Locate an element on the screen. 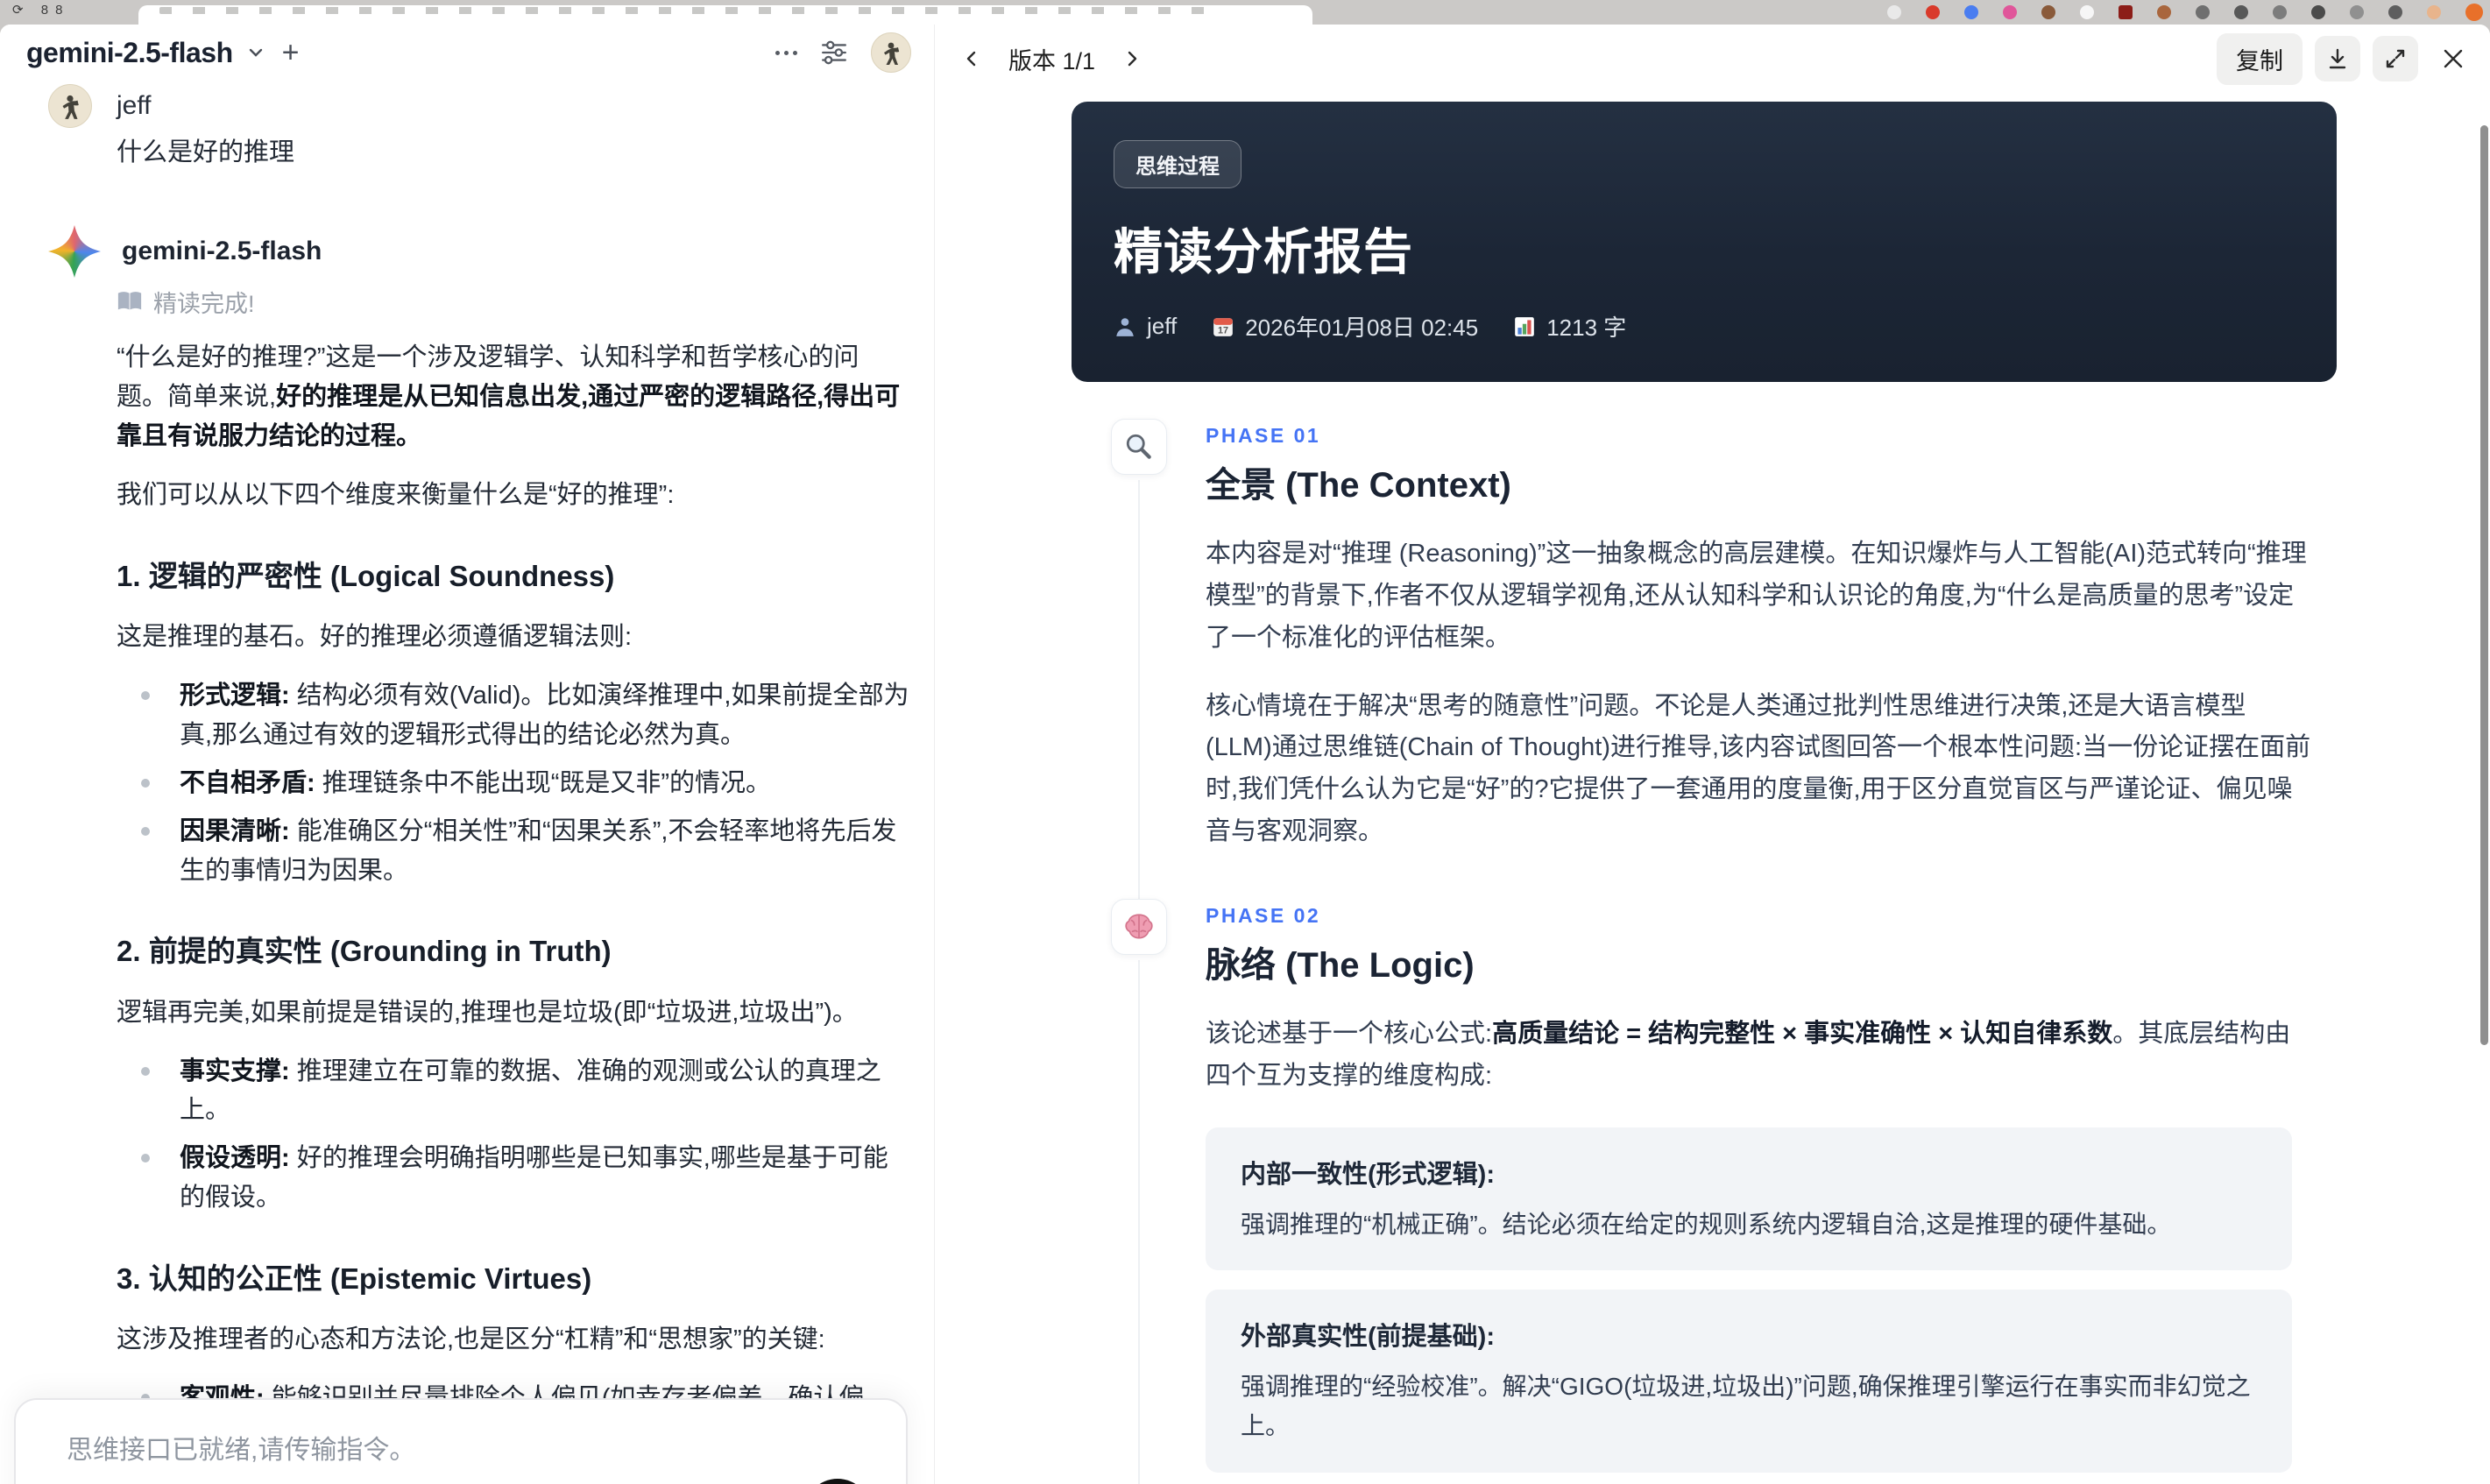 This screenshot has height=1484, width=2490. browser-tab-bar: ⟳ 88 is located at coordinates (1245, 12).